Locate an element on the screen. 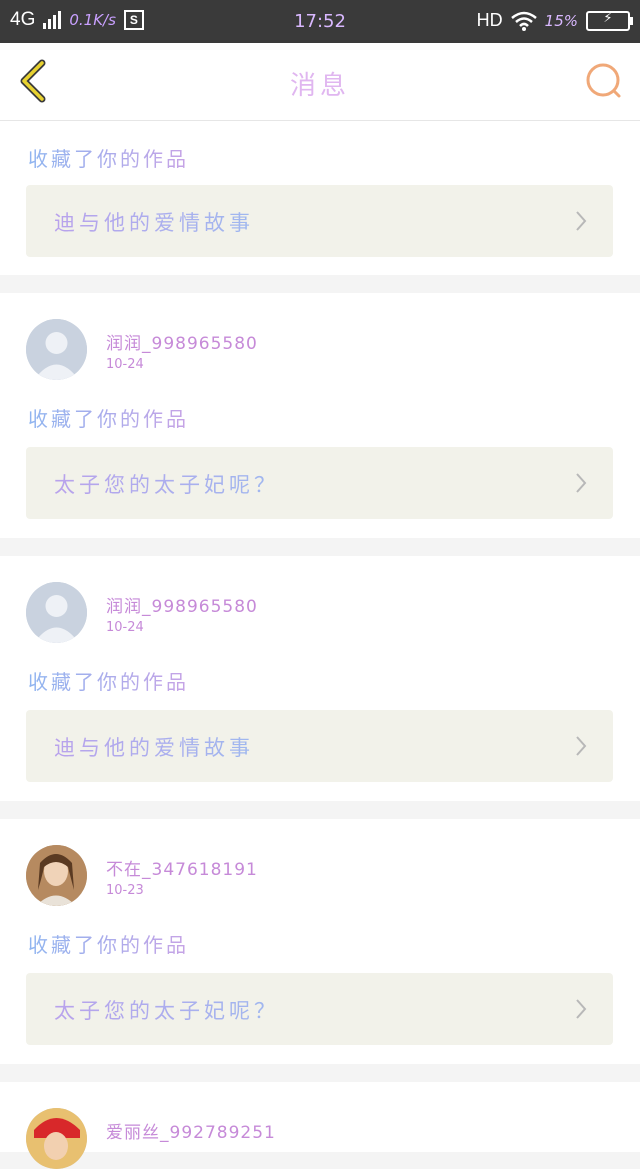 The height and width of the screenshot is (1169, 640). username: 不在_347618191 is located at coordinates (182, 867).